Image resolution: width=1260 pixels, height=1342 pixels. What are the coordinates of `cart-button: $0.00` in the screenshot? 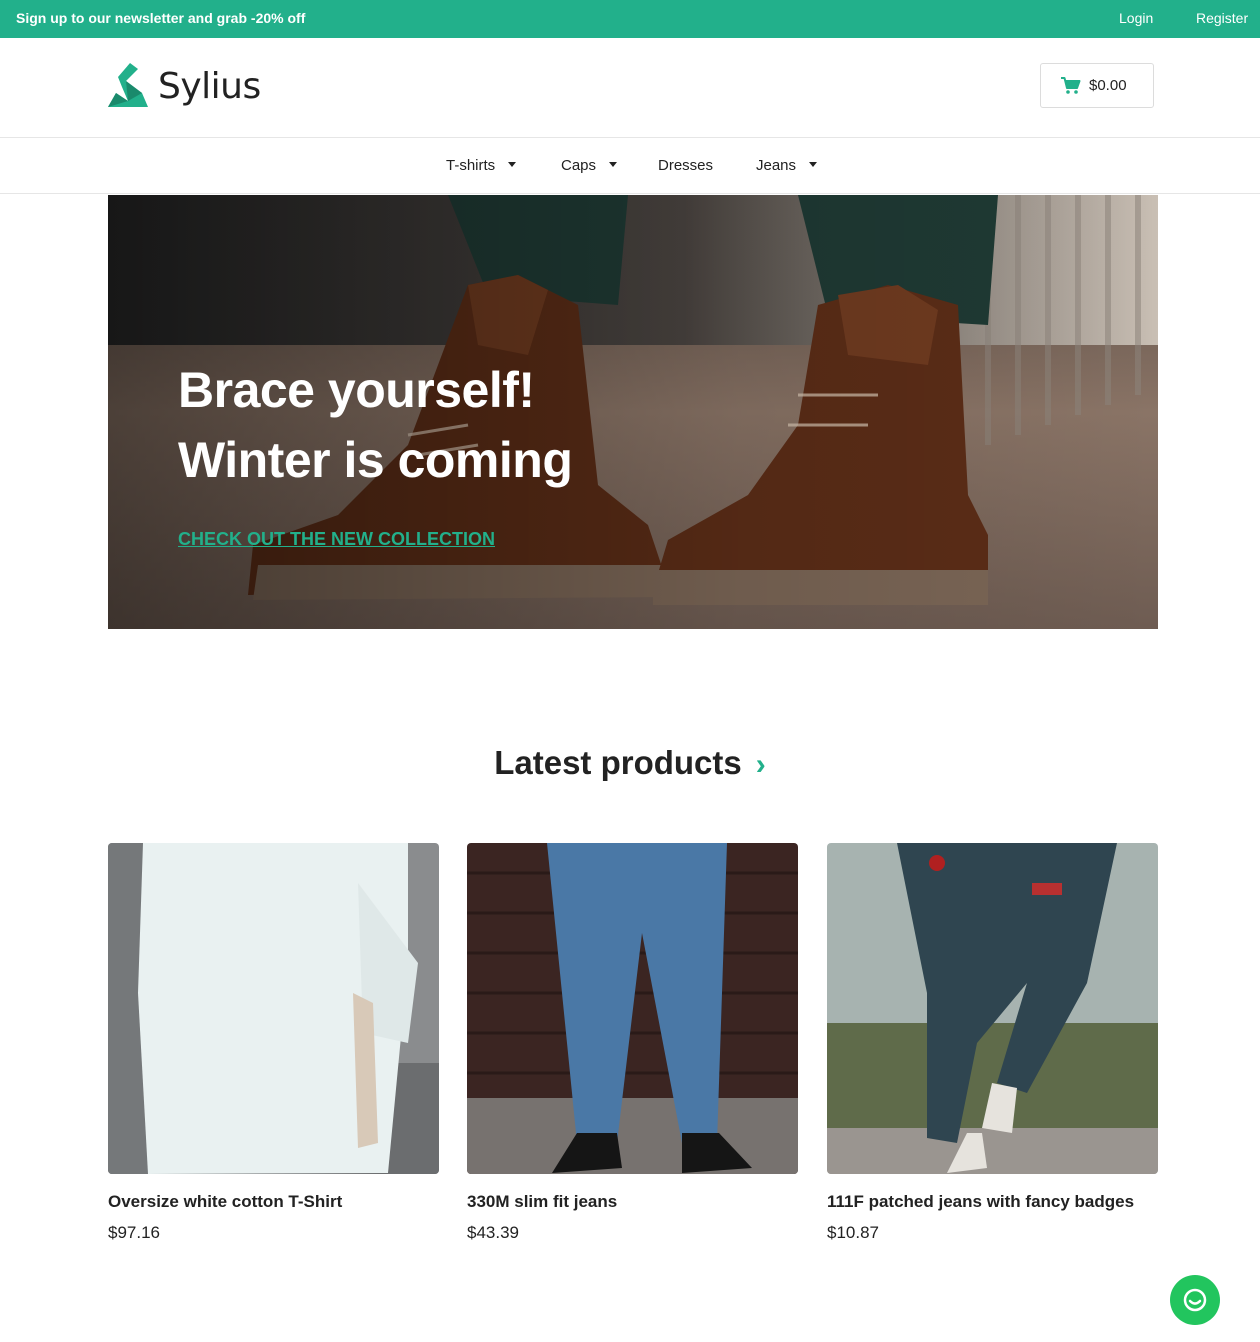 It's located at (1097, 85).